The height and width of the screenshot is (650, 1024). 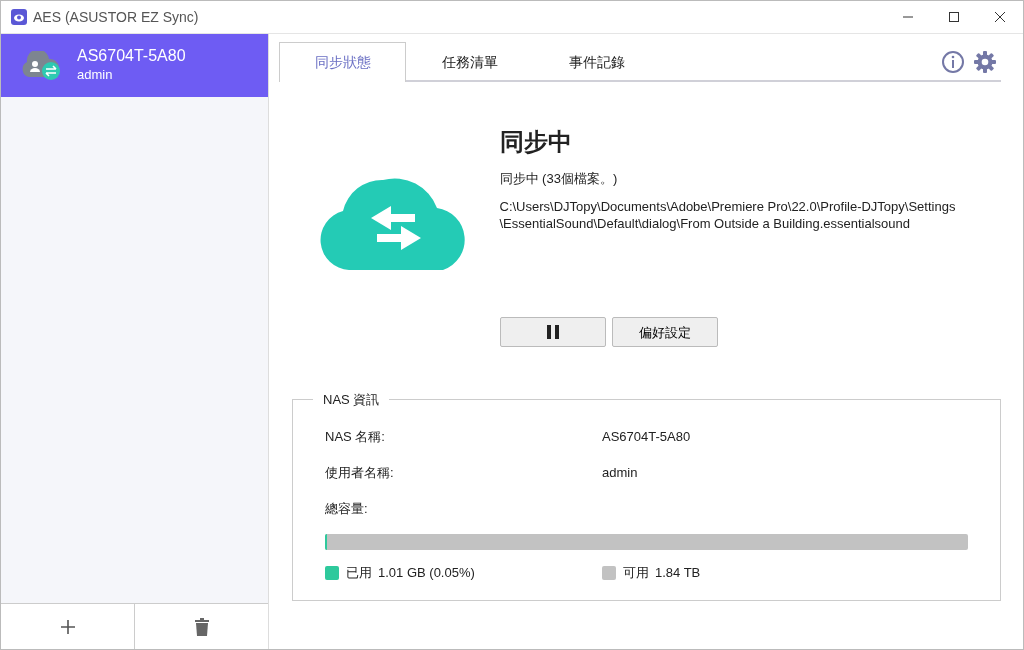 What do you see at coordinates (536, 142) in the screenshot?
I see `status-heading: 同步中` at bounding box center [536, 142].